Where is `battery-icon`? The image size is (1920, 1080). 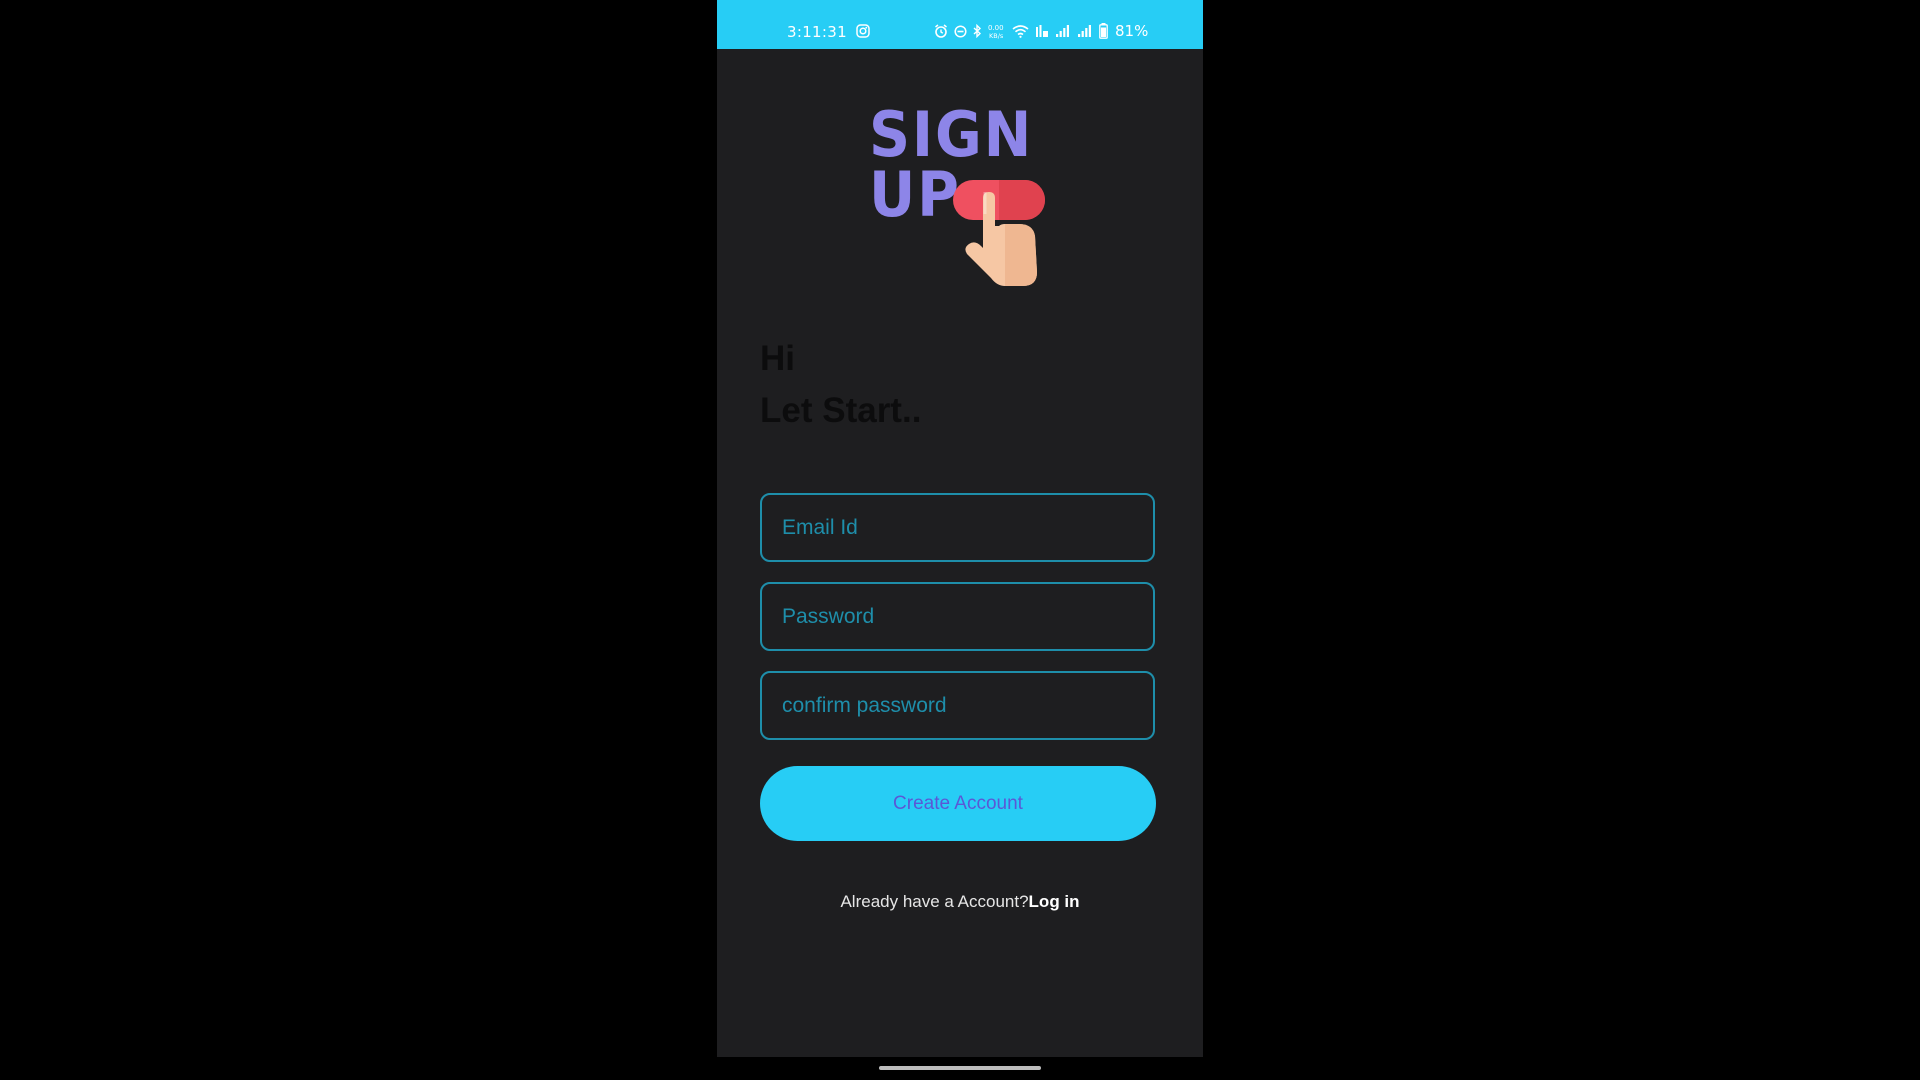
battery-icon is located at coordinates (1103, 31).